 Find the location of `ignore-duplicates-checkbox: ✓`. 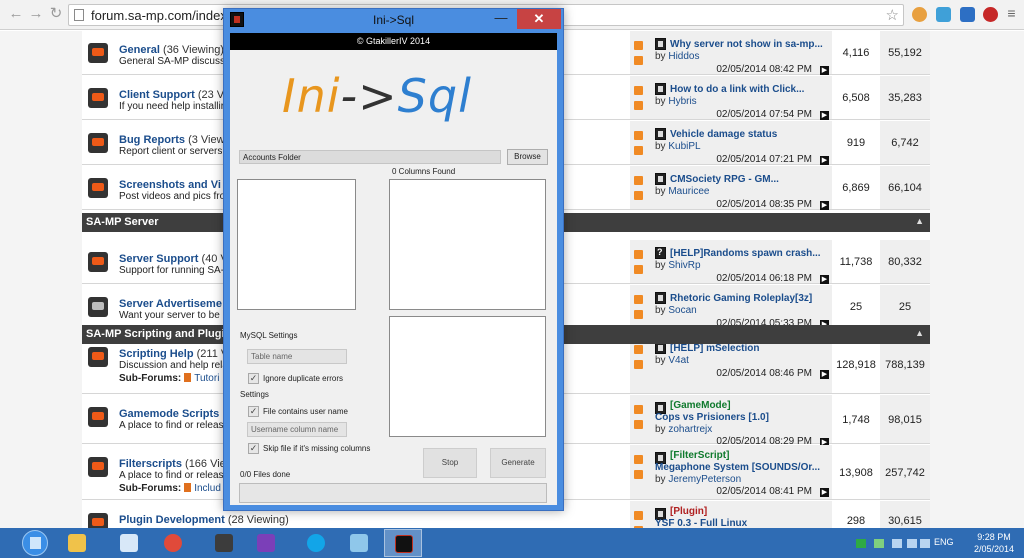

ignore-duplicates-checkbox: ✓ is located at coordinates (253, 378).